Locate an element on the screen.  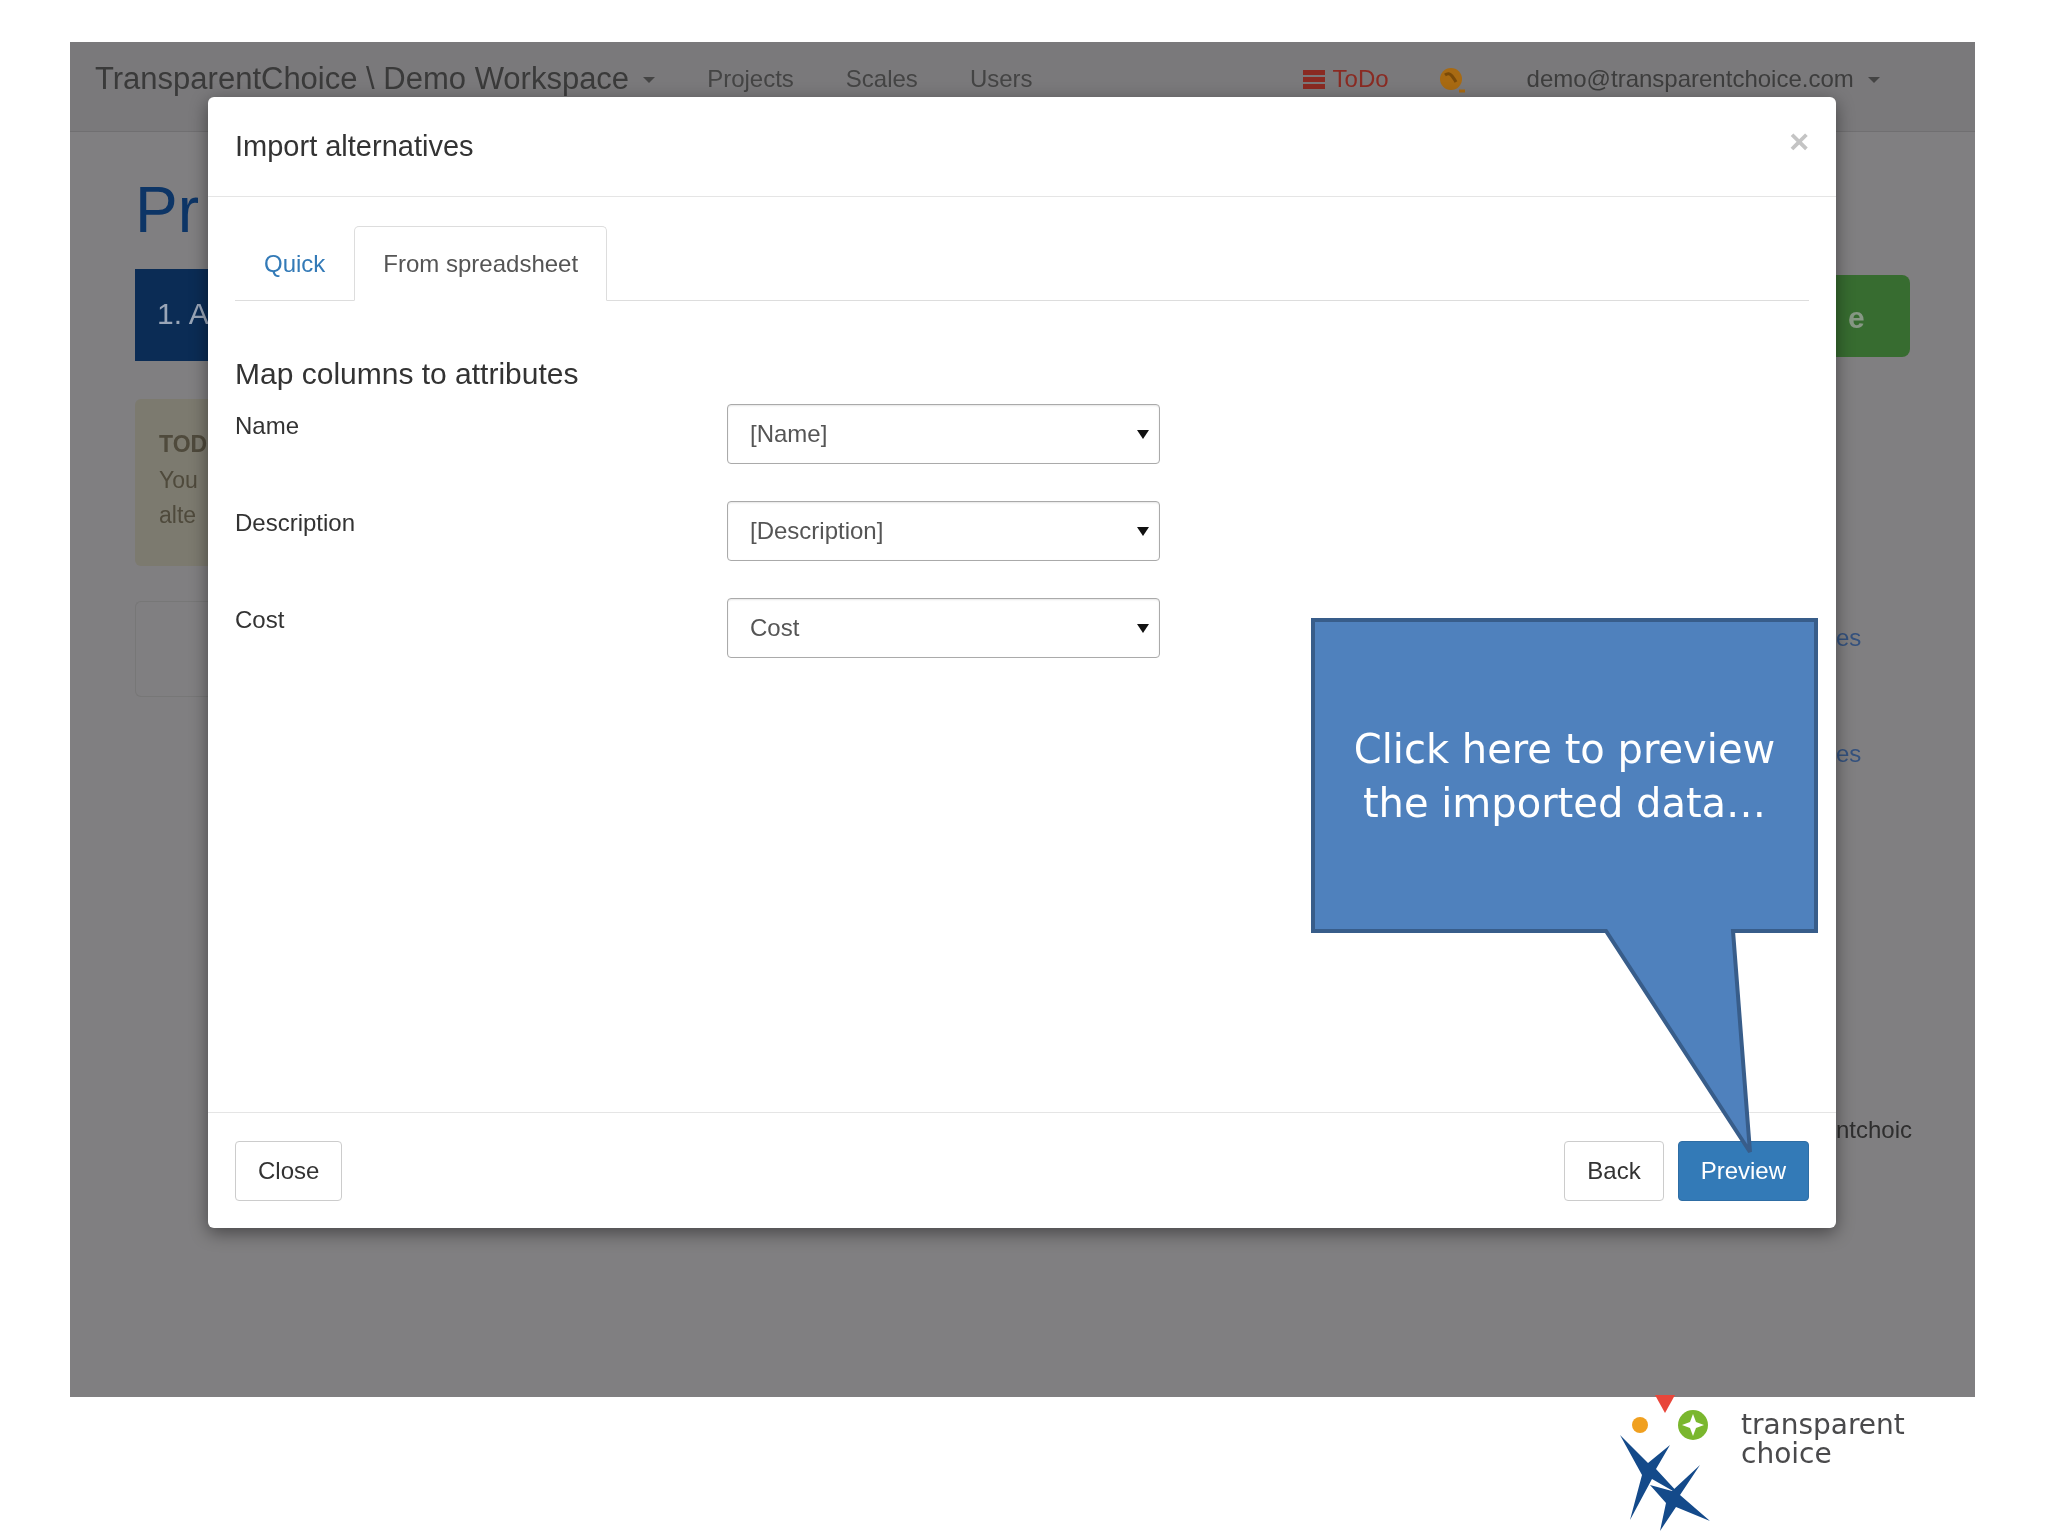
list-icon is located at coordinates (1313, 79).